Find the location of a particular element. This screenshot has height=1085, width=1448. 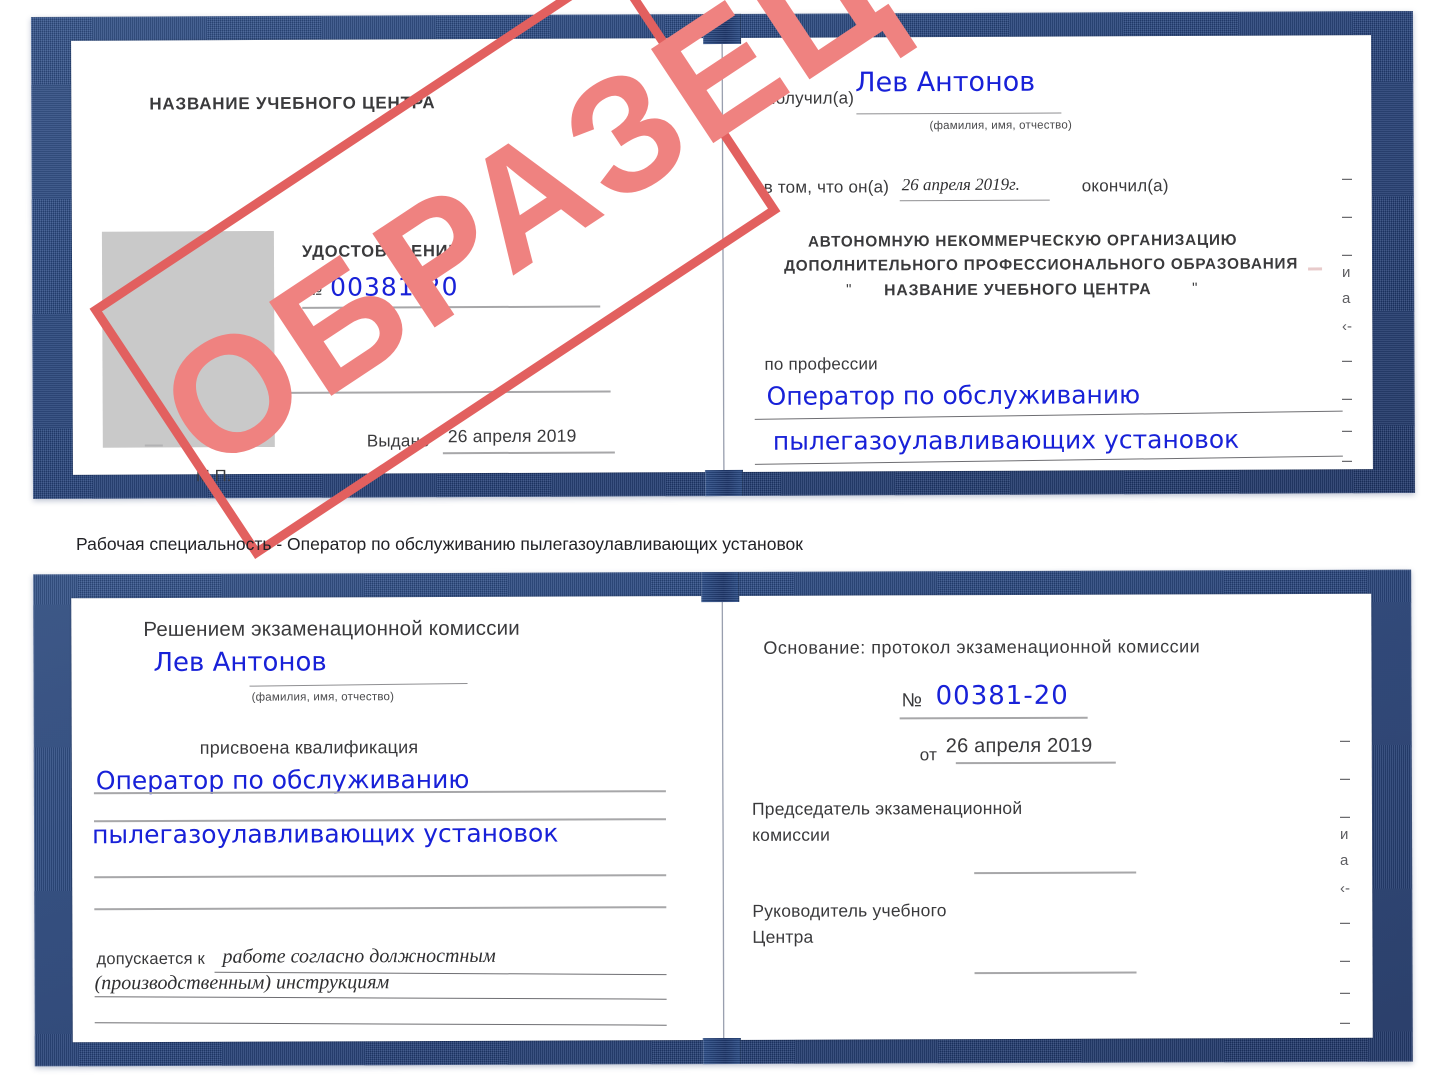

that-he-rule is located at coordinates (974, 200).